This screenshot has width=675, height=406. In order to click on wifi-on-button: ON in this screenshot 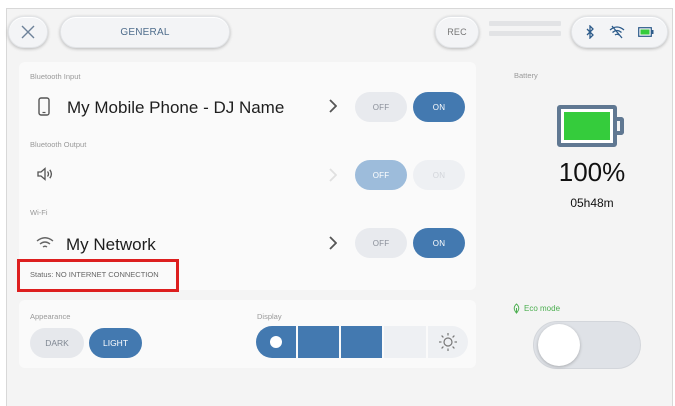, I will do `click(439, 243)`.